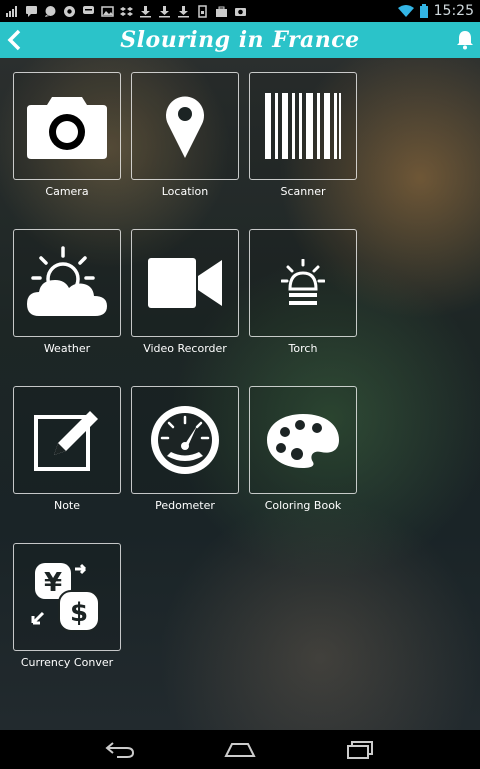 This screenshot has width=480, height=769. What do you see at coordinates (453, 11) in the screenshot?
I see `clock: 15:25` at bounding box center [453, 11].